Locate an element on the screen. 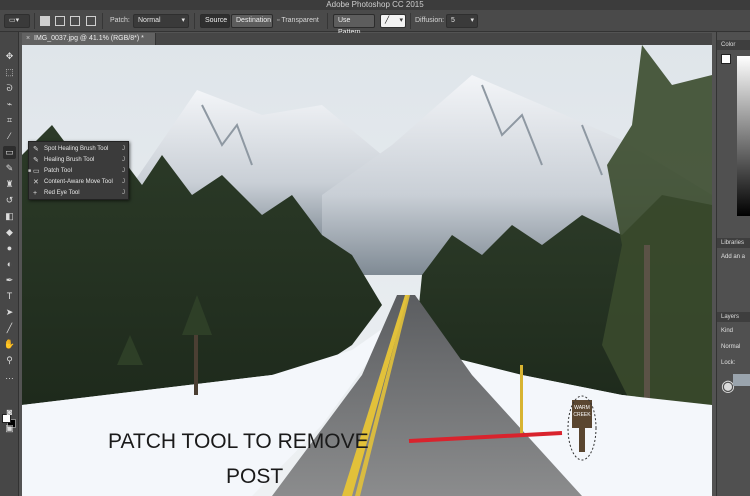 The image size is (750, 496). menu-item-healing-brush: ✎ Healing Brush Tool J is located at coordinates (79, 160).